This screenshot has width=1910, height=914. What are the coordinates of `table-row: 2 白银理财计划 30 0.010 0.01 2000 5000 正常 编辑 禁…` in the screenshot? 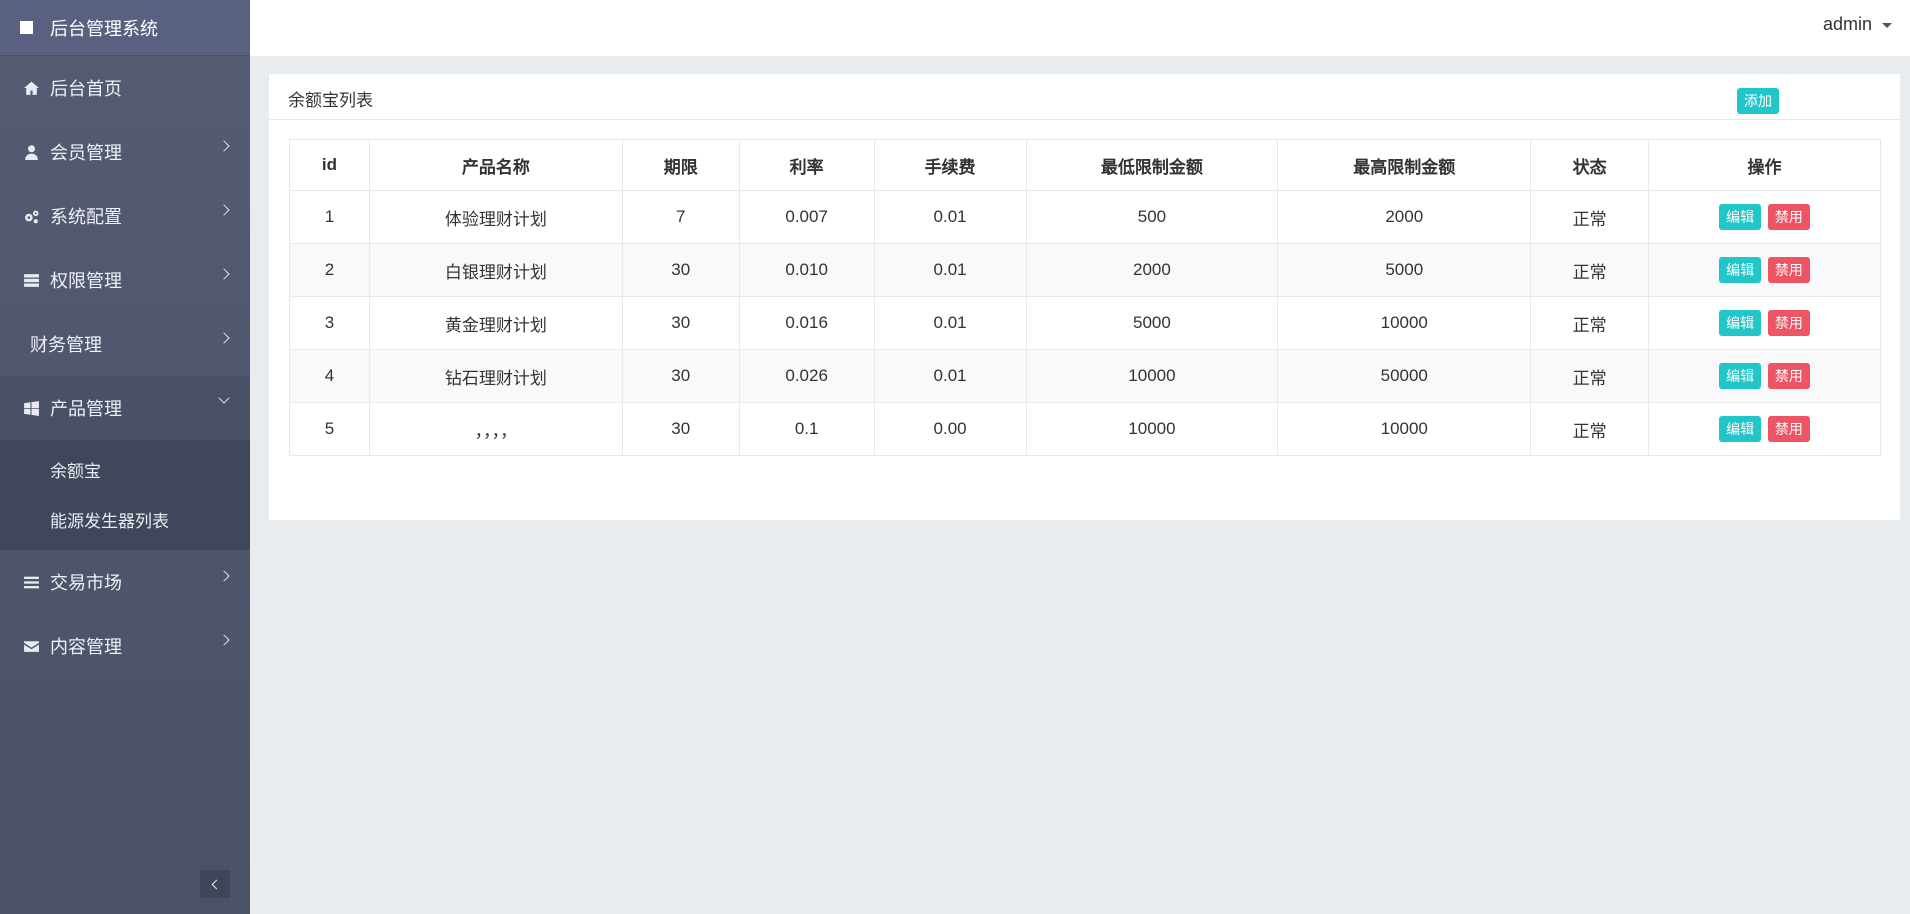 It's located at (1085, 270).